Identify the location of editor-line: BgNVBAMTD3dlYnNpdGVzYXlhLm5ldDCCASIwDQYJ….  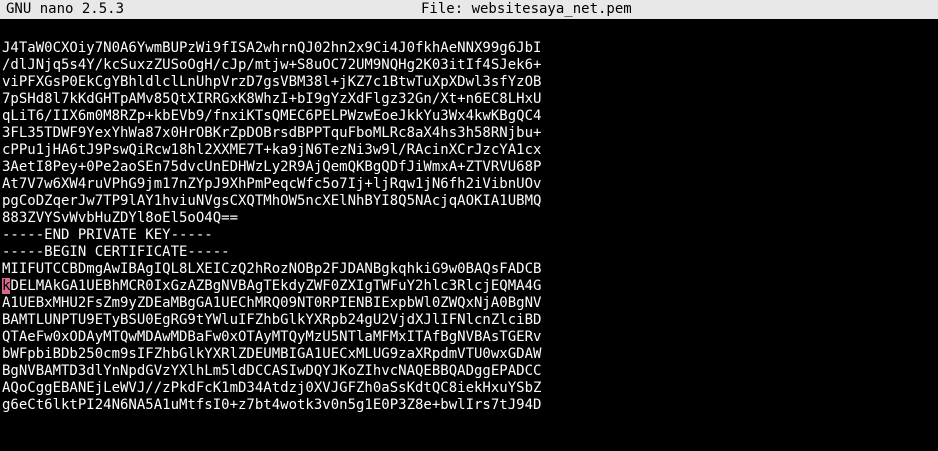
(469, 371).